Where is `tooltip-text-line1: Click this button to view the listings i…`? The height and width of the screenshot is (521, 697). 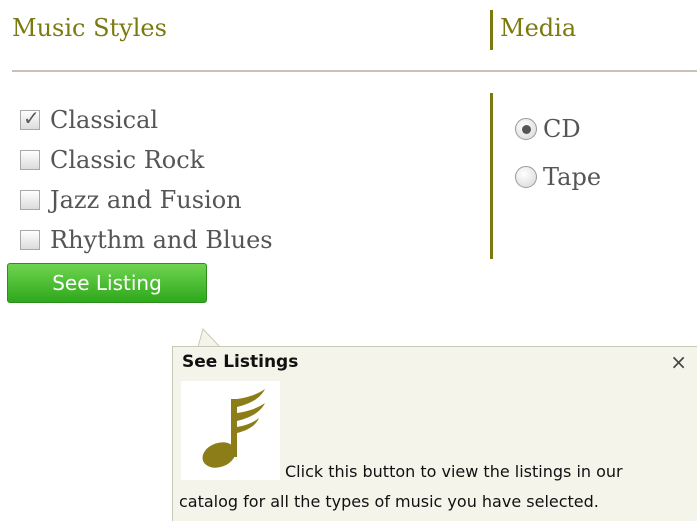
tooltip-text-line1: Click this button to view the listings i… is located at coordinates (454, 471).